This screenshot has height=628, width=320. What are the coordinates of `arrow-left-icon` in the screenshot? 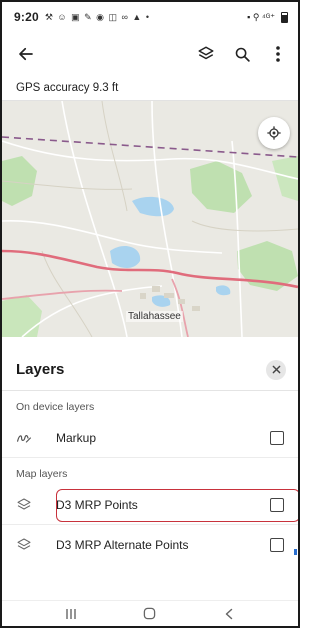 It's located at (26, 54).